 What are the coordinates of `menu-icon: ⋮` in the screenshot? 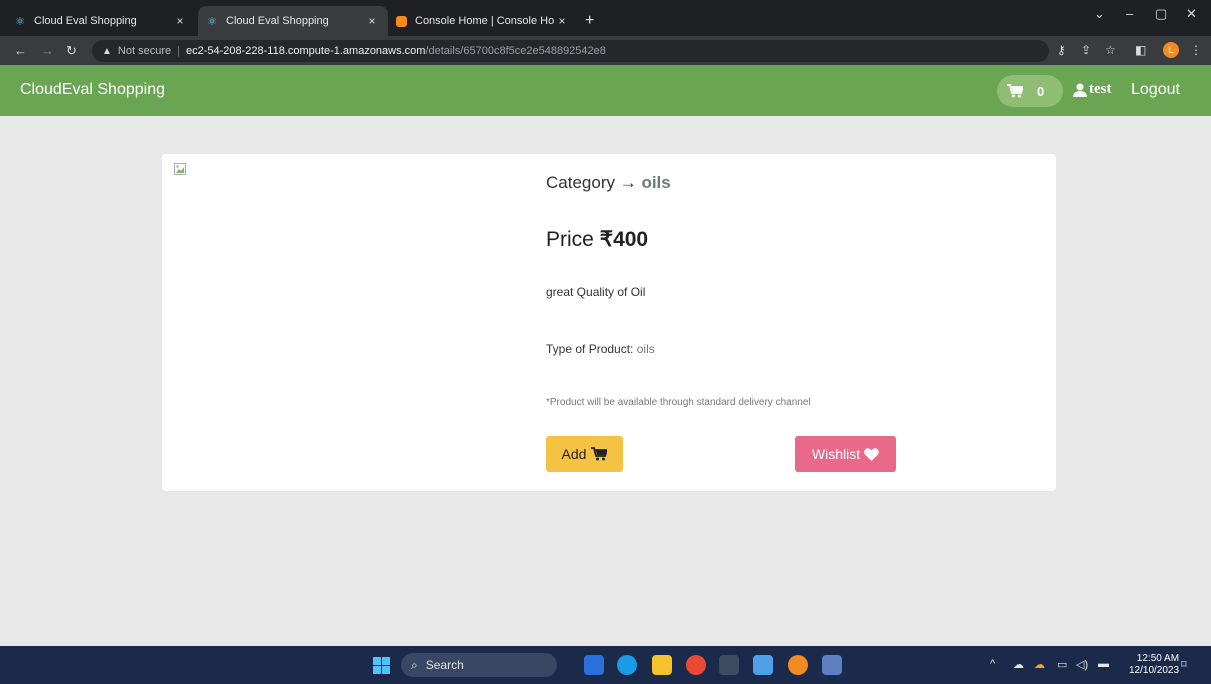 It's located at (1196, 50).